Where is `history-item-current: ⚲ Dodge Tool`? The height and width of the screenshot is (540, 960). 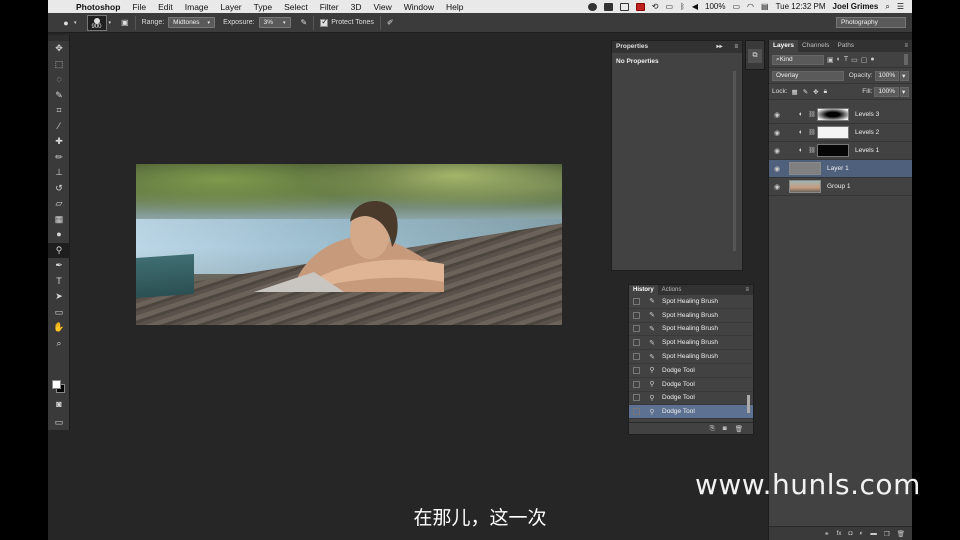
history-item-current: ⚲ Dodge Tool is located at coordinates (691, 412).